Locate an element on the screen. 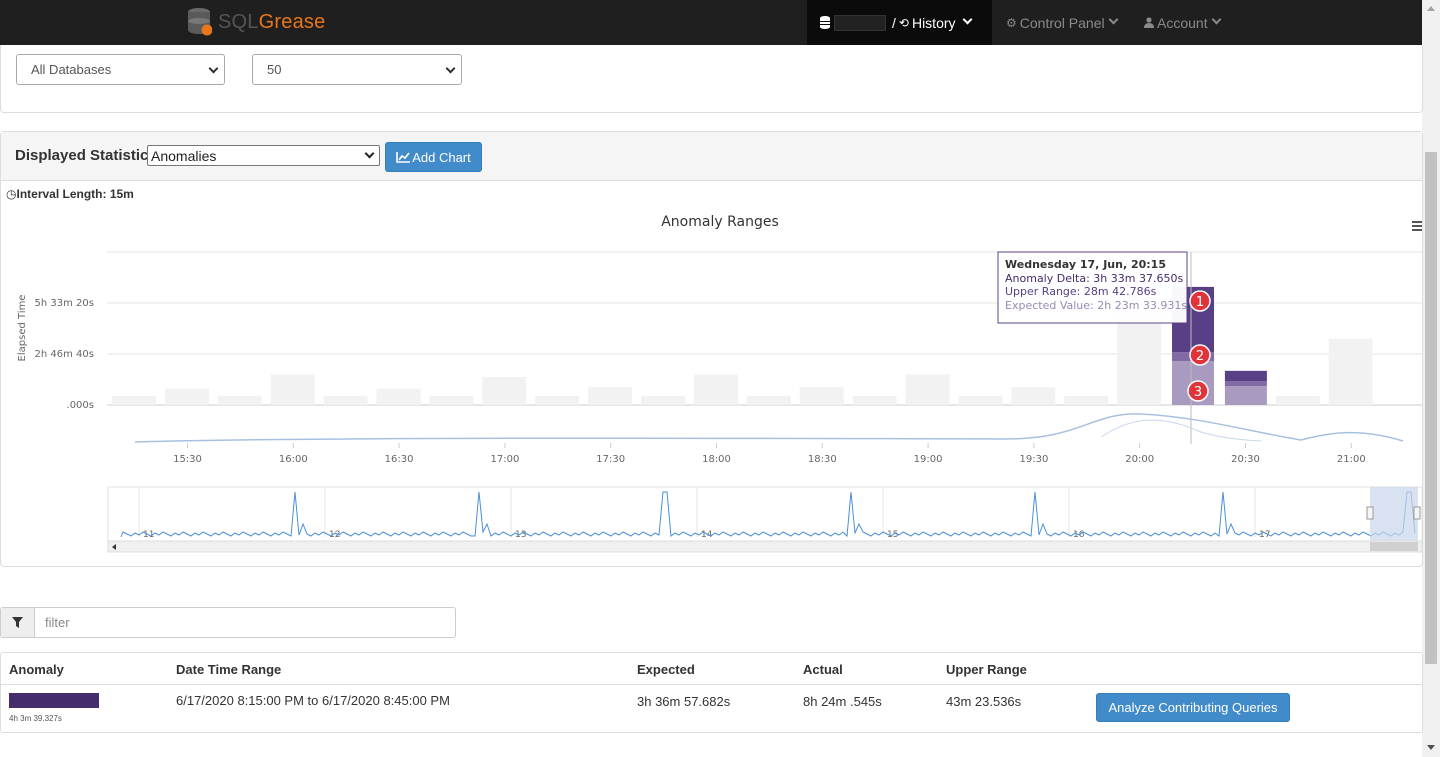  x-tick-label: 18:00 is located at coordinates (716, 459).